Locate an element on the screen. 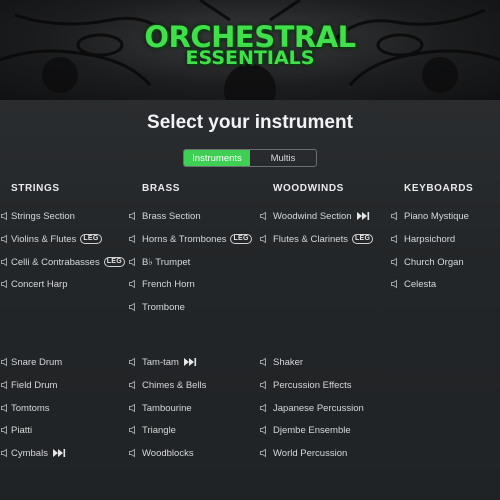 The image size is (500, 500). column-header-strings: STRINGS is located at coordinates (35, 188).